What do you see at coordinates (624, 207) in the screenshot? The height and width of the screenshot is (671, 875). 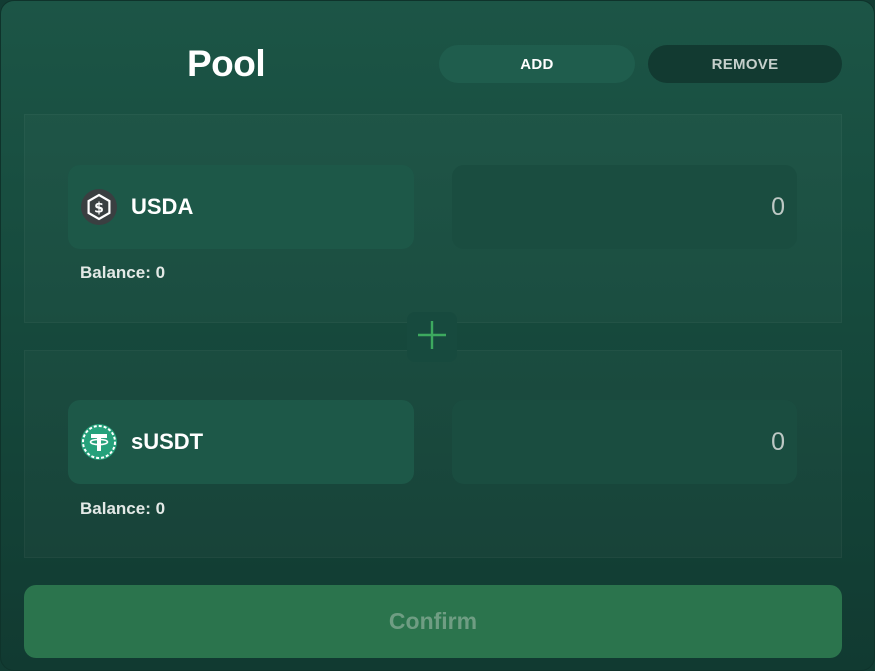 I see `token-a-amount-input` at bounding box center [624, 207].